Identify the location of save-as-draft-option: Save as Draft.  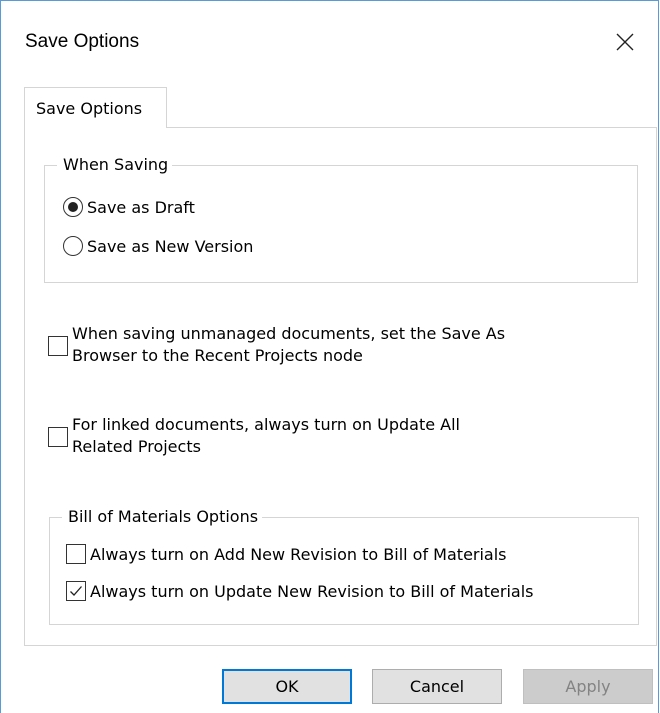
(129, 207).